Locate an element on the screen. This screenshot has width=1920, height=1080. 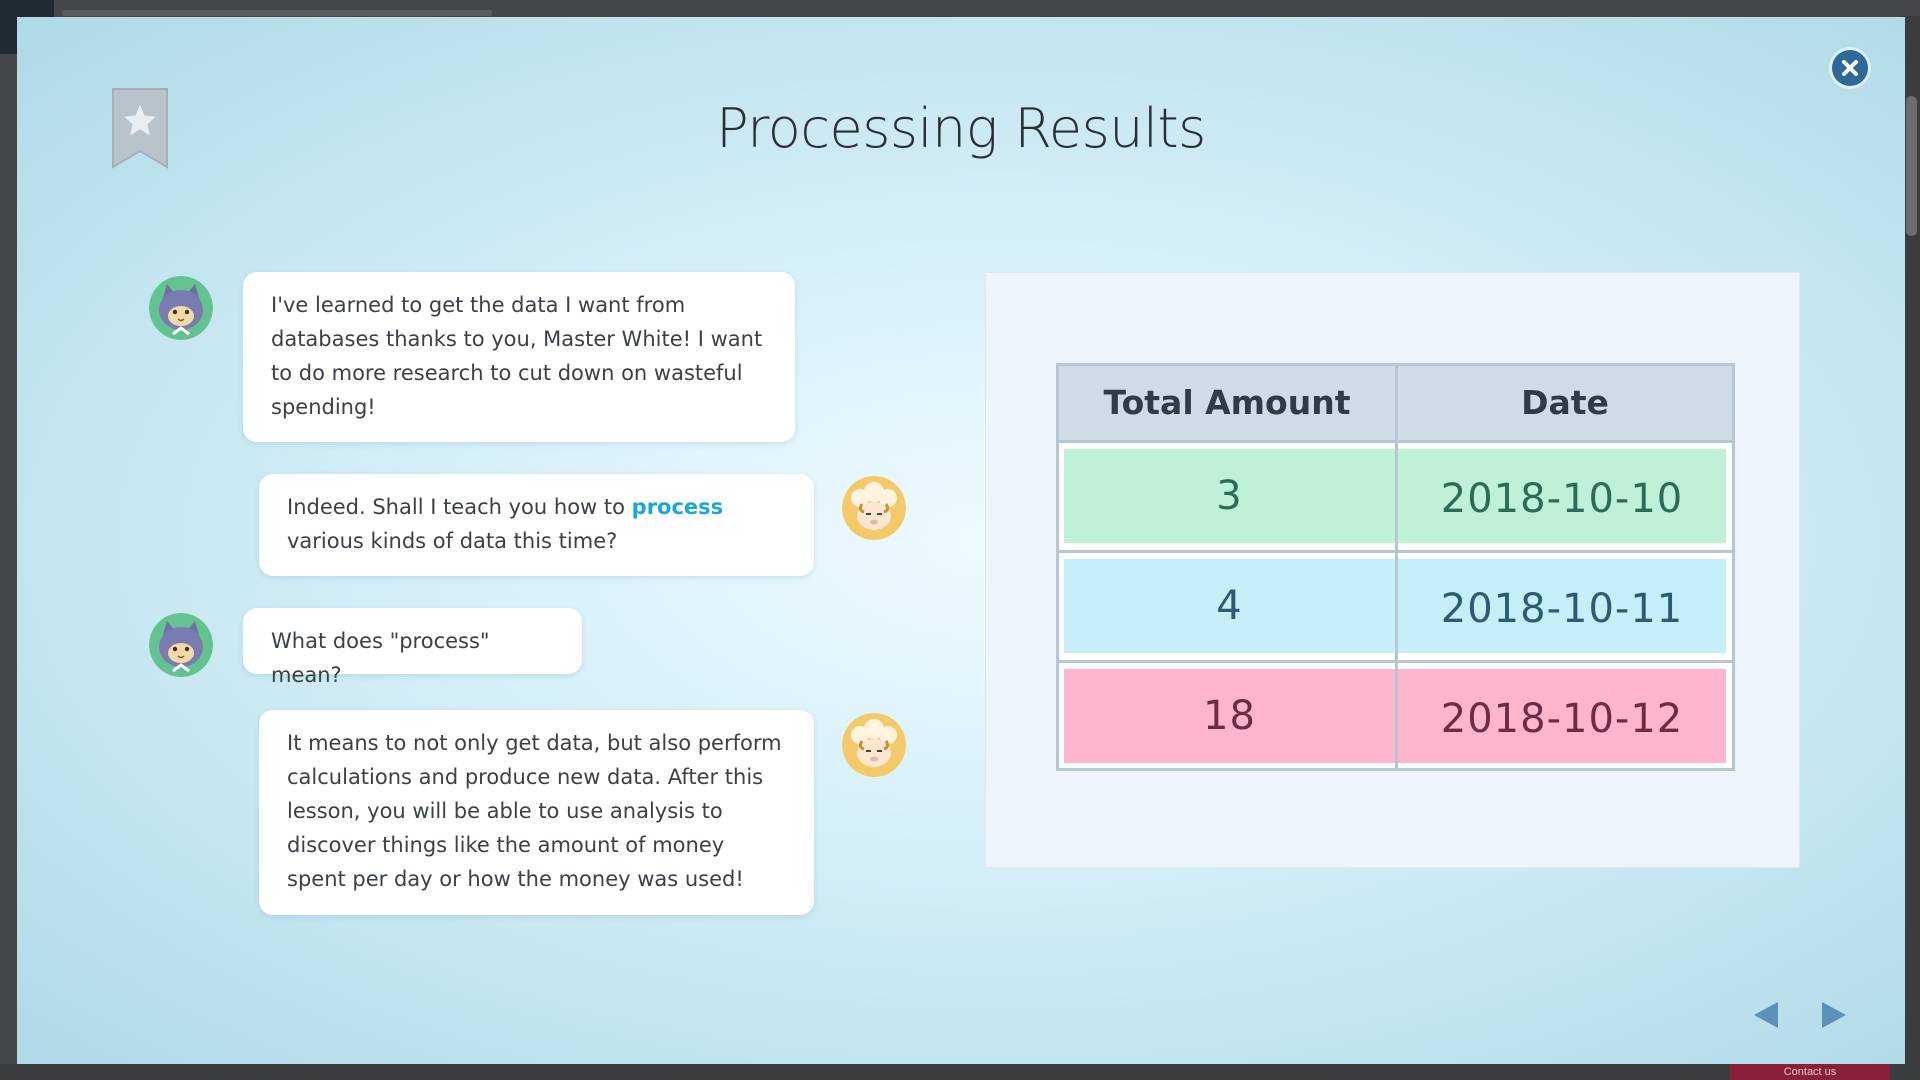
chat-bubble-3: What does "process" mean? is located at coordinates (412, 647).